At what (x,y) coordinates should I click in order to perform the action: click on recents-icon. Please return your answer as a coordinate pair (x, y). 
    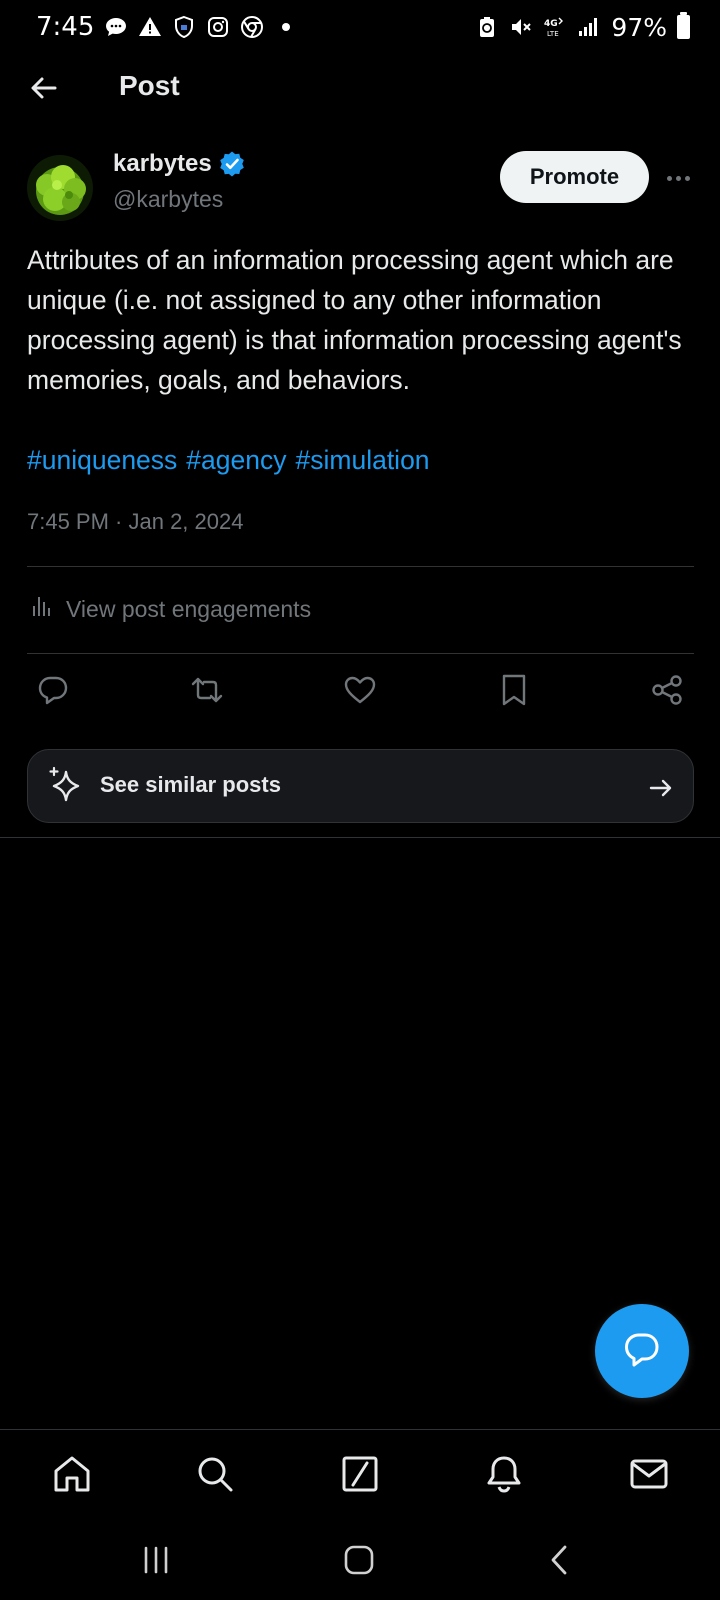
    Looking at the image, I should click on (156, 1560).